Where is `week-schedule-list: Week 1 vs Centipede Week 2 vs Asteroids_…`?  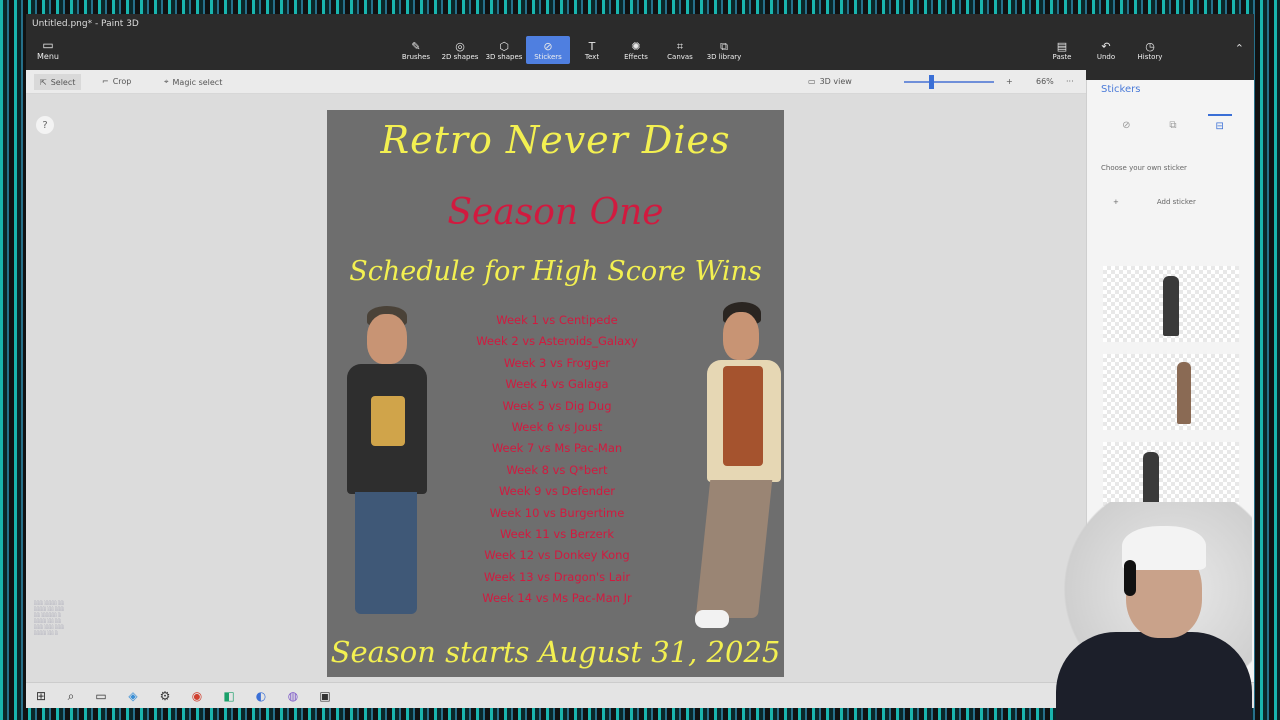
week-schedule-list: Week 1 vs Centipede Week 2 vs Asteroids_… is located at coordinates (557, 460).